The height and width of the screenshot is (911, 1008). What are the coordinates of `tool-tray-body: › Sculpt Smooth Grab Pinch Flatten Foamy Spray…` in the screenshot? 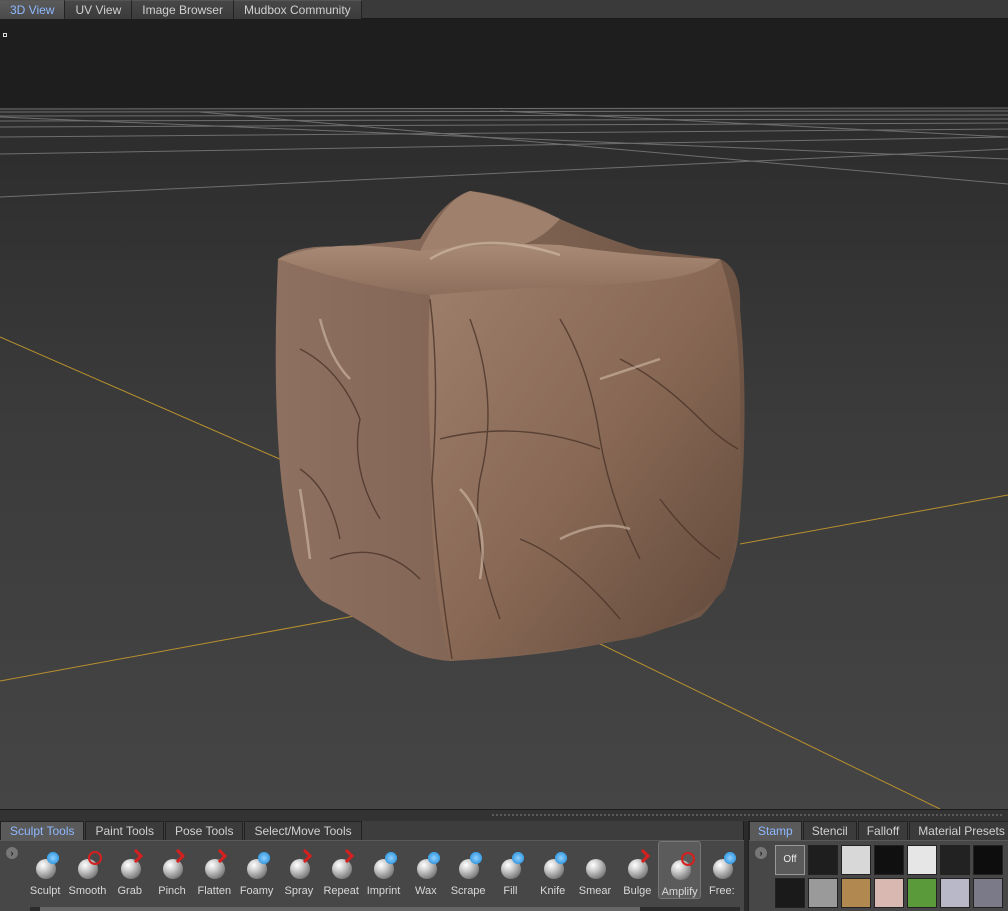 It's located at (372, 875).